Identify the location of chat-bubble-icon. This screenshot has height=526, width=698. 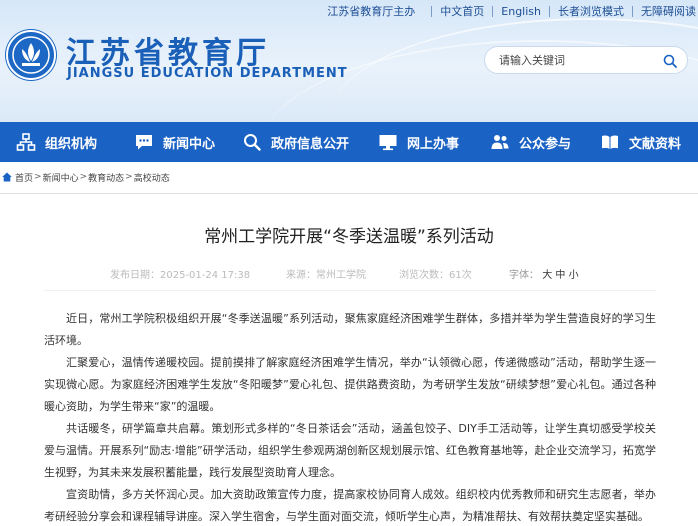
(144, 142).